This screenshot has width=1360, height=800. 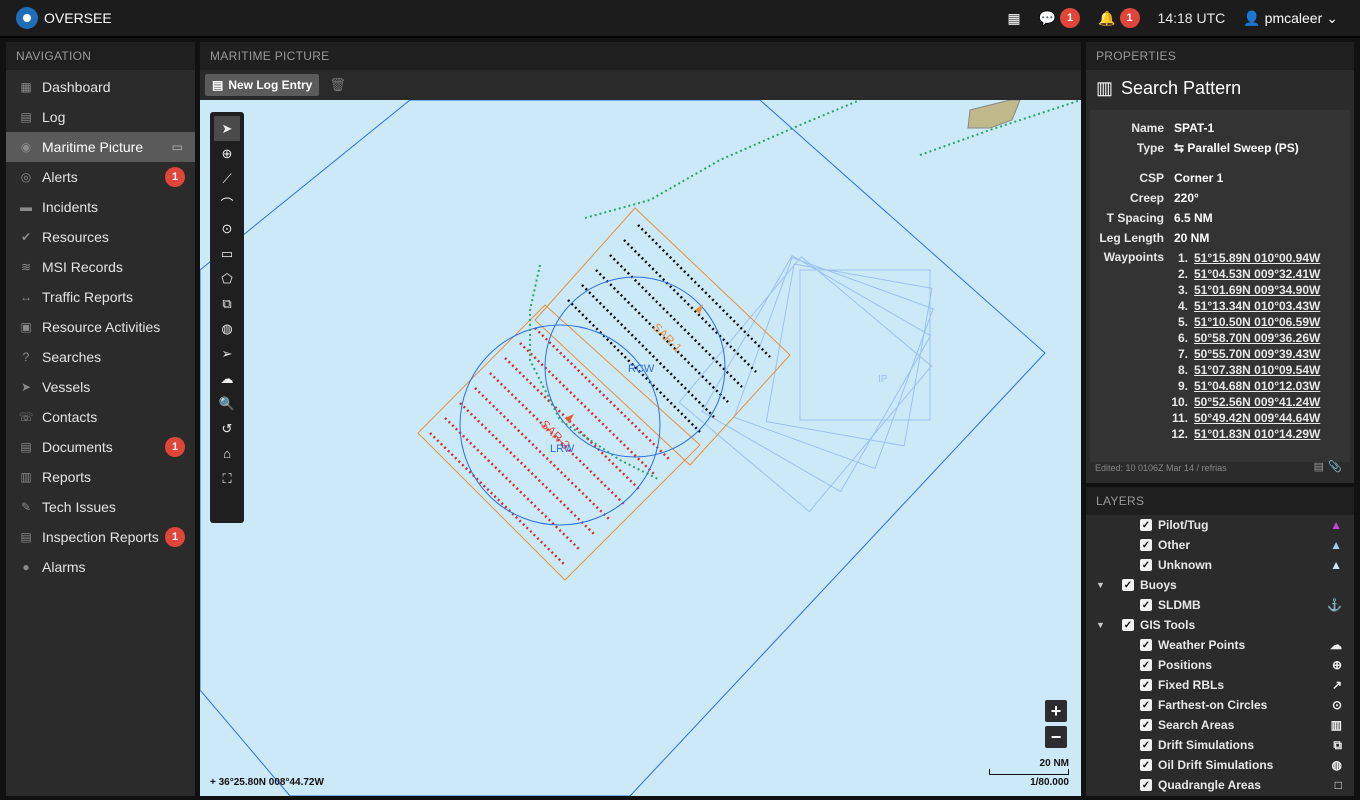 I want to click on circle-tool-icon: ⊙, so click(x=227, y=228).